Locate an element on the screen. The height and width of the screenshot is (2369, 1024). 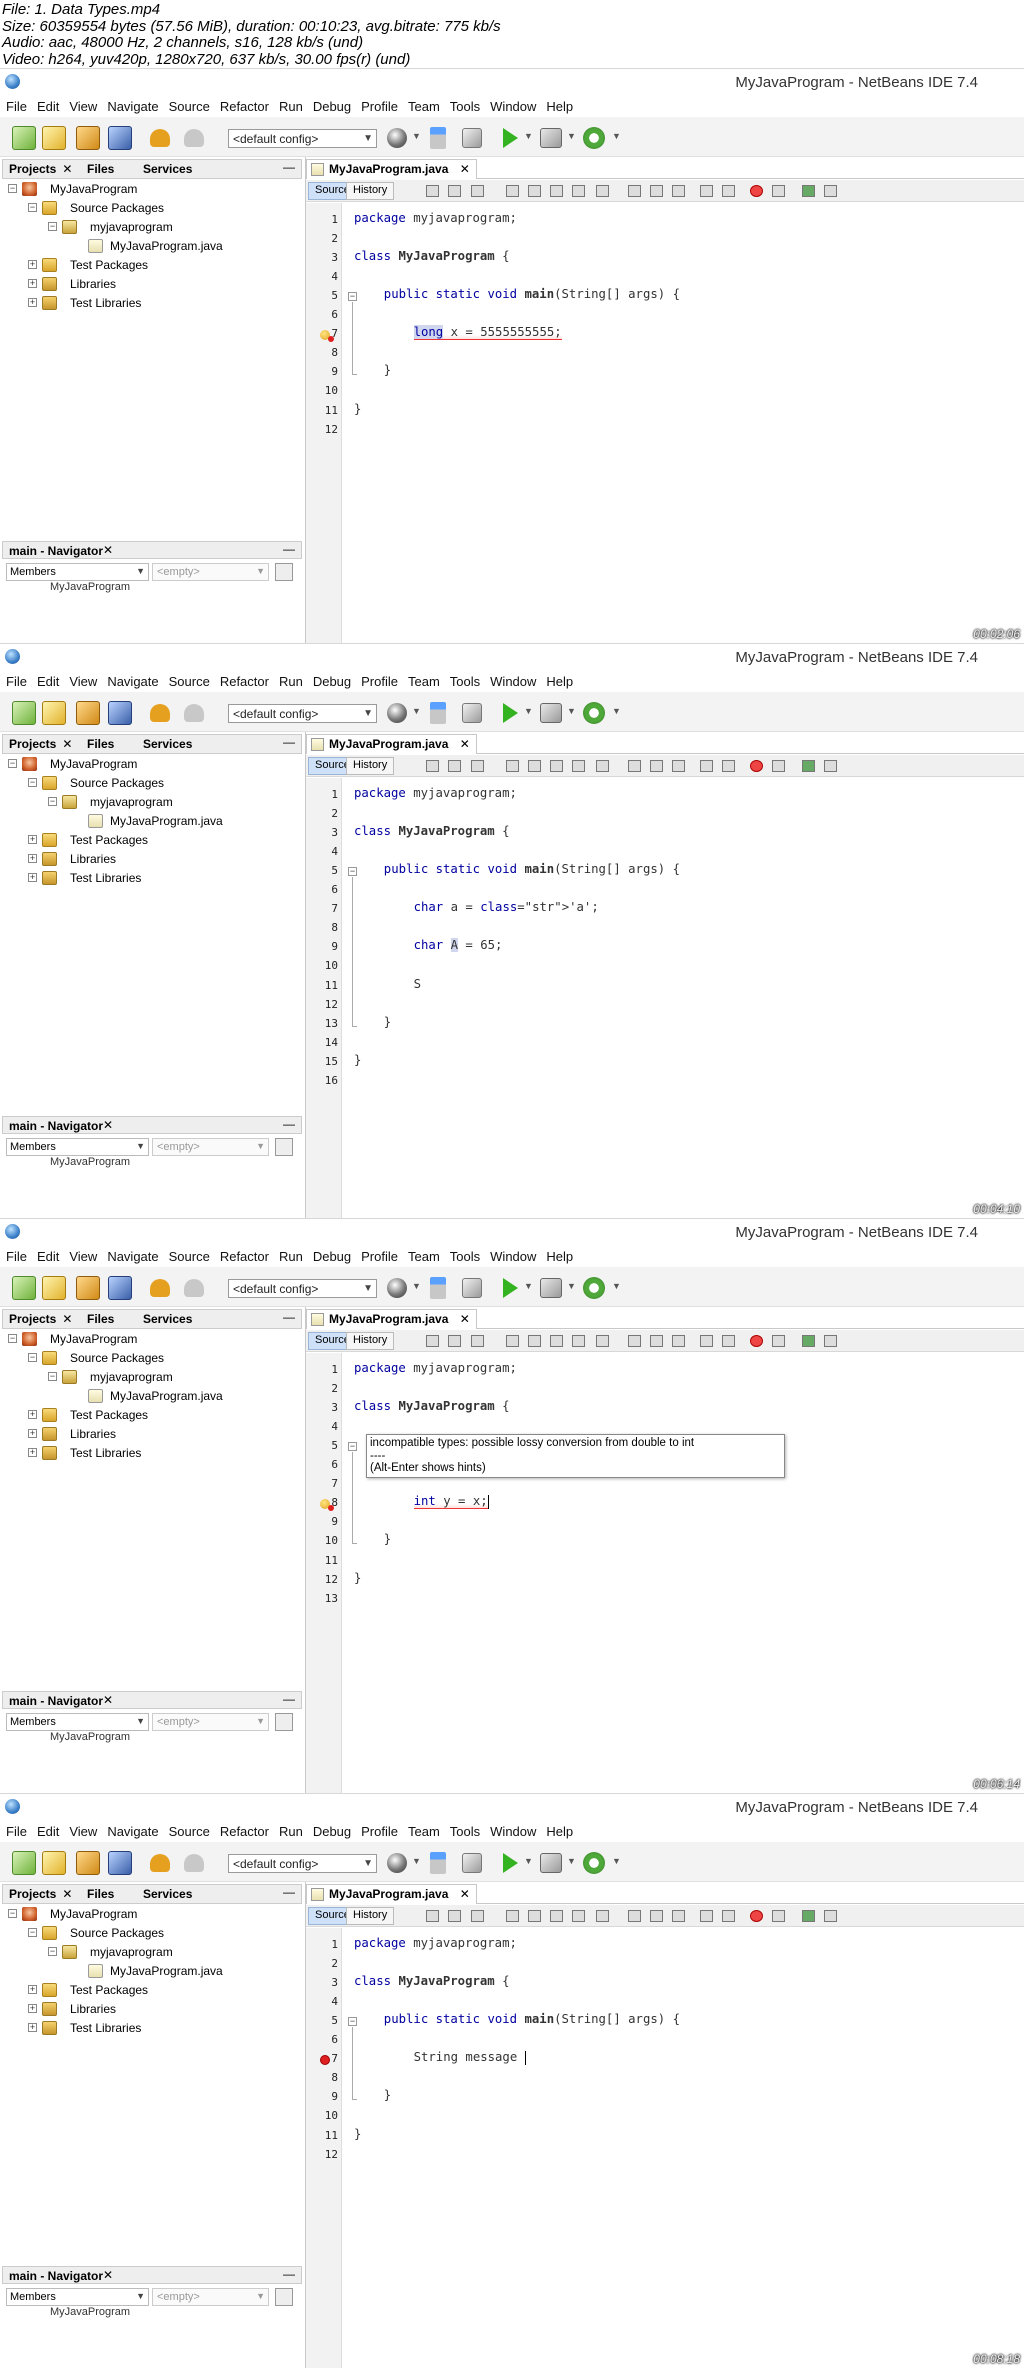
redo-icon is located at coordinates (194, 1863).